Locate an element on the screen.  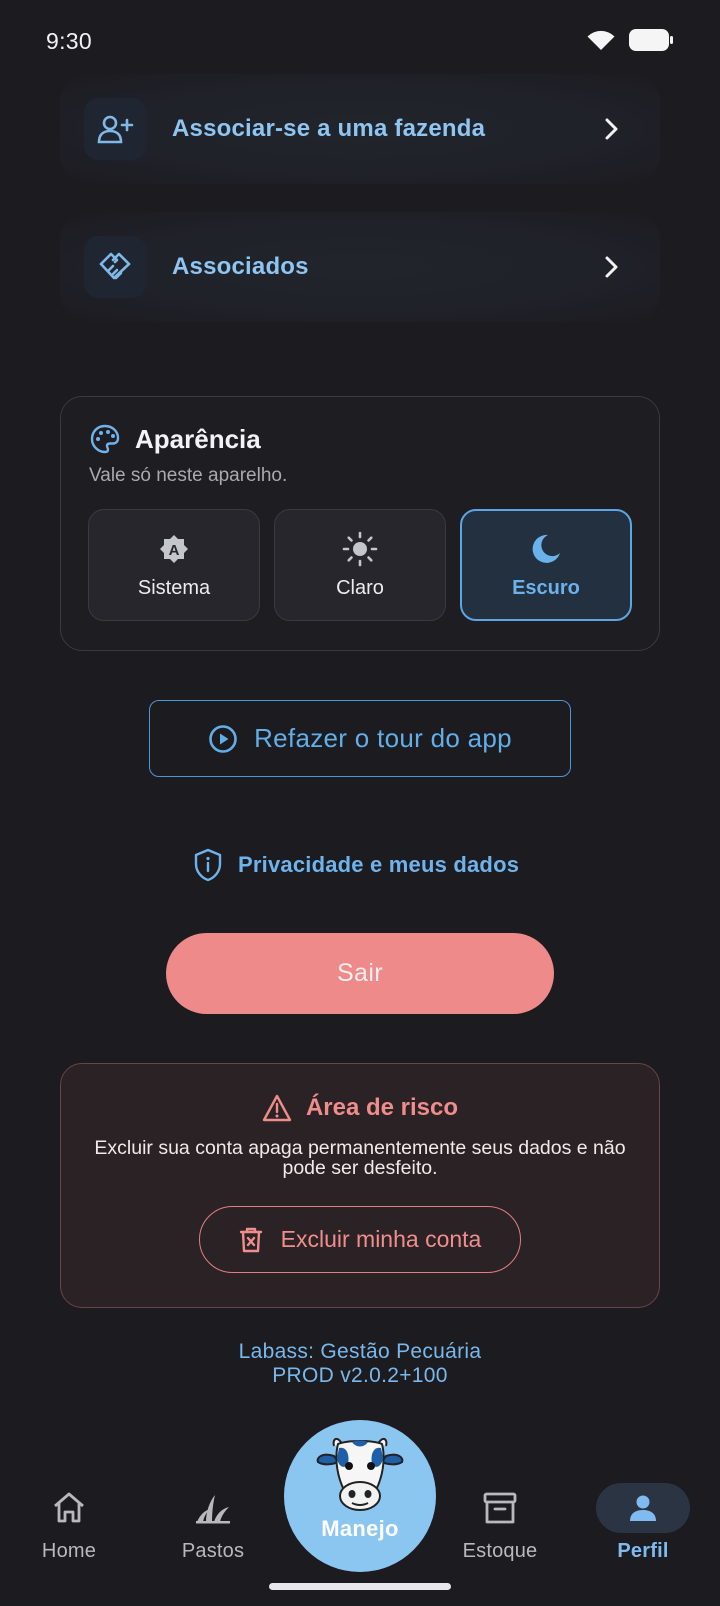
play-circle-icon is located at coordinates (223, 738).